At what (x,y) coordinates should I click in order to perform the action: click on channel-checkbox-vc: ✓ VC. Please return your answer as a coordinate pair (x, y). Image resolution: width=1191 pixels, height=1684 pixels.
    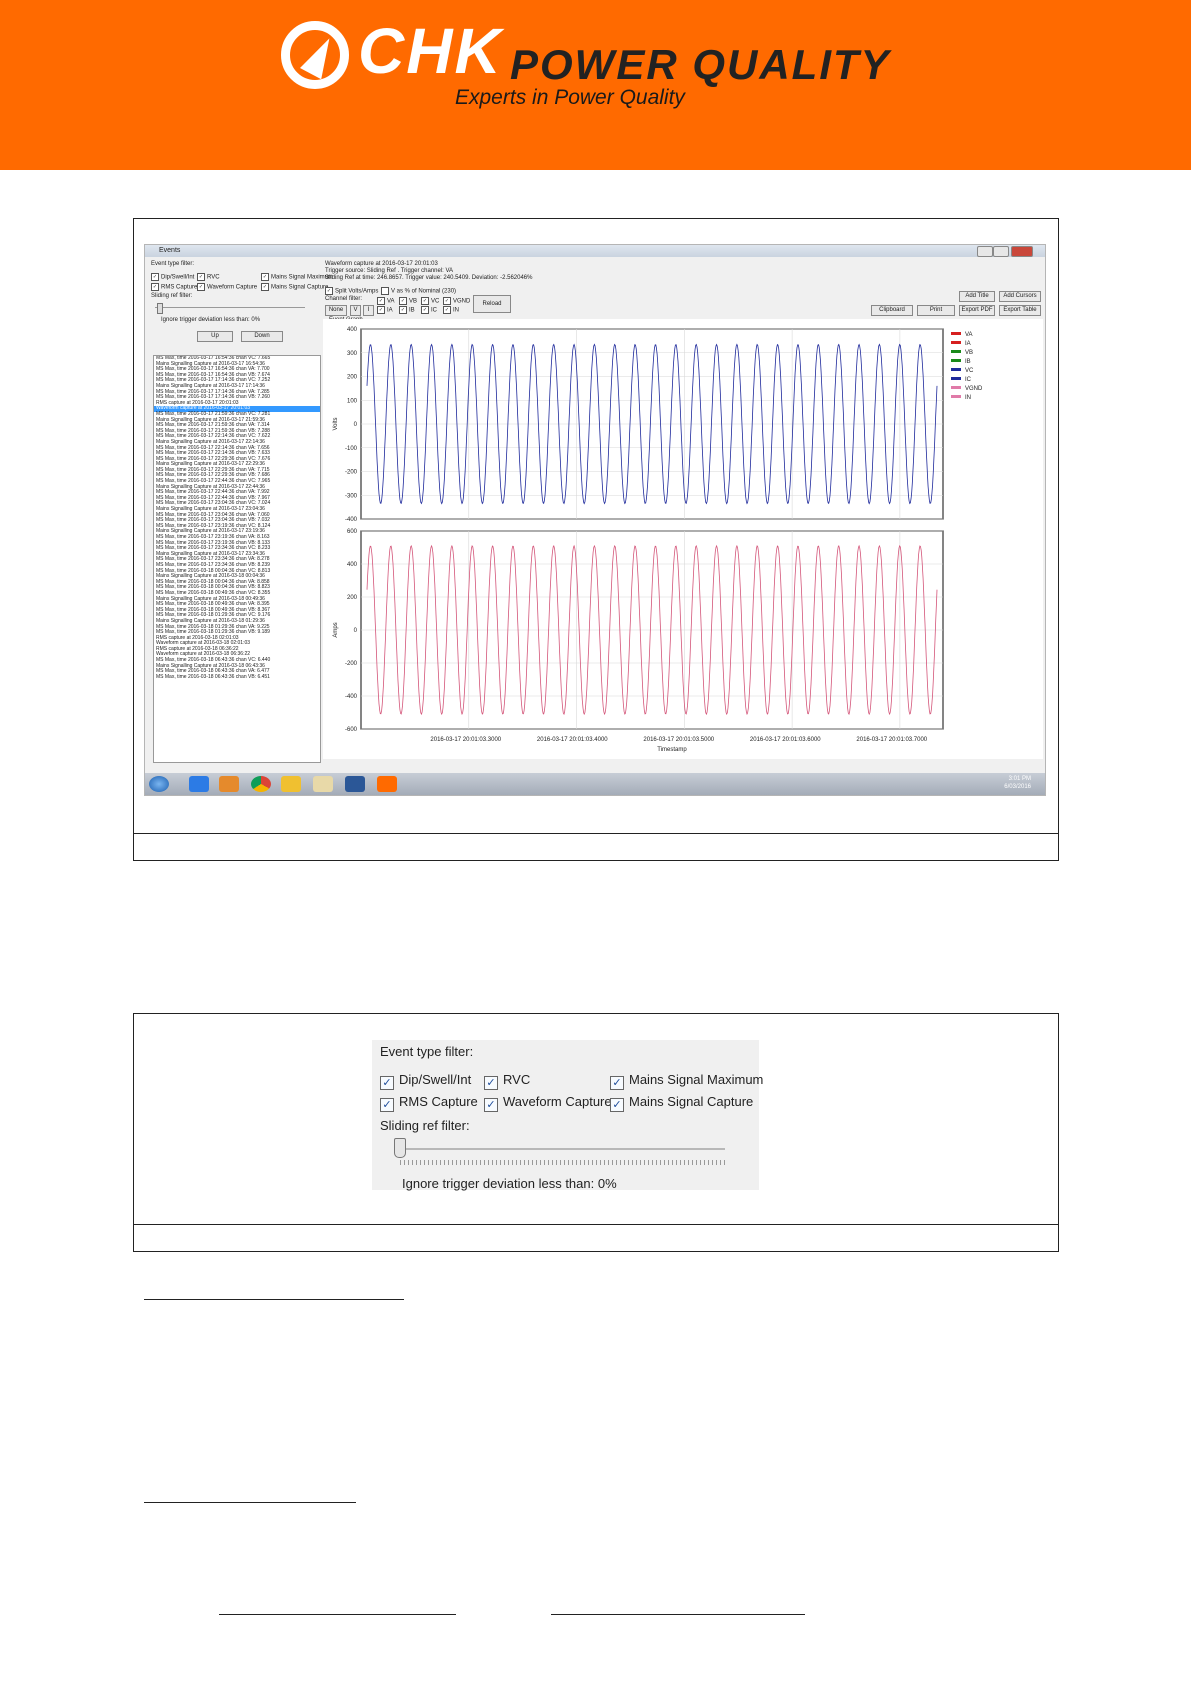
    Looking at the image, I should click on (430, 301).